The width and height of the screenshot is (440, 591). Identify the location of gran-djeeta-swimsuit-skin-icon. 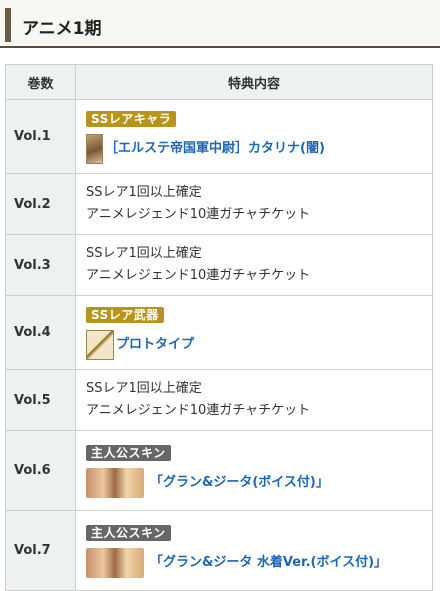
(115, 563).